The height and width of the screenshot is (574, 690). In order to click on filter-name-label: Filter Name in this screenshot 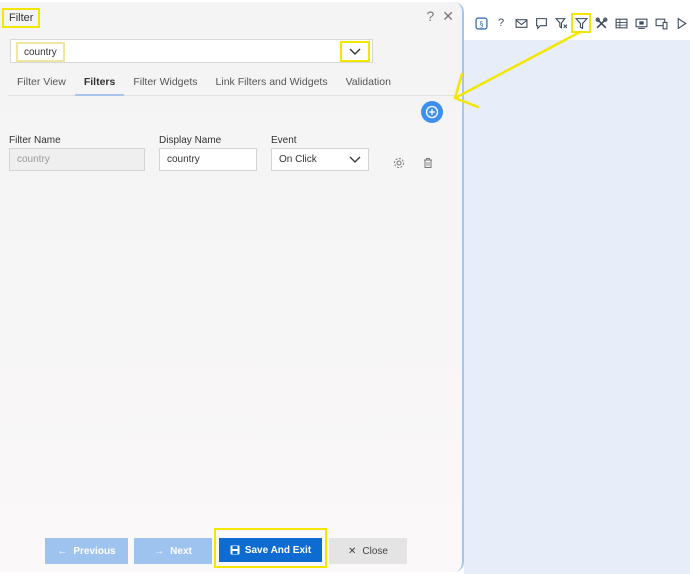, I will do `click(35, 140)`.